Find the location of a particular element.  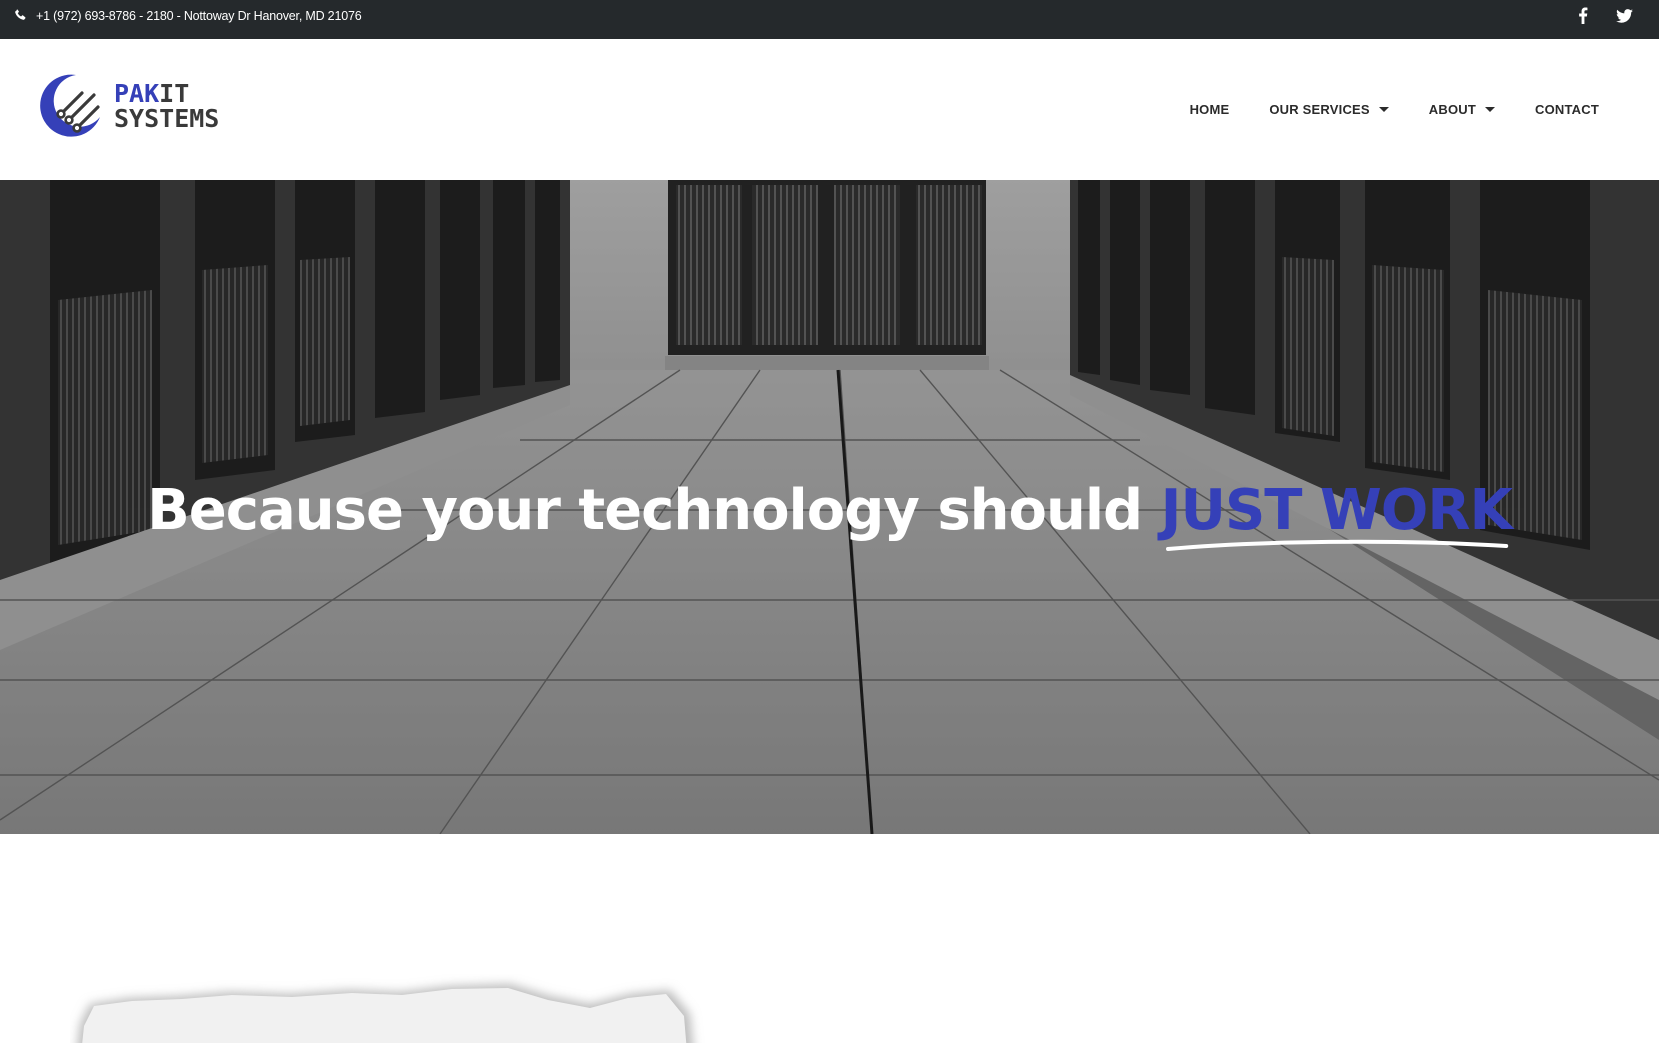

nav-home: HOME is located at coordinates (1210, 109).